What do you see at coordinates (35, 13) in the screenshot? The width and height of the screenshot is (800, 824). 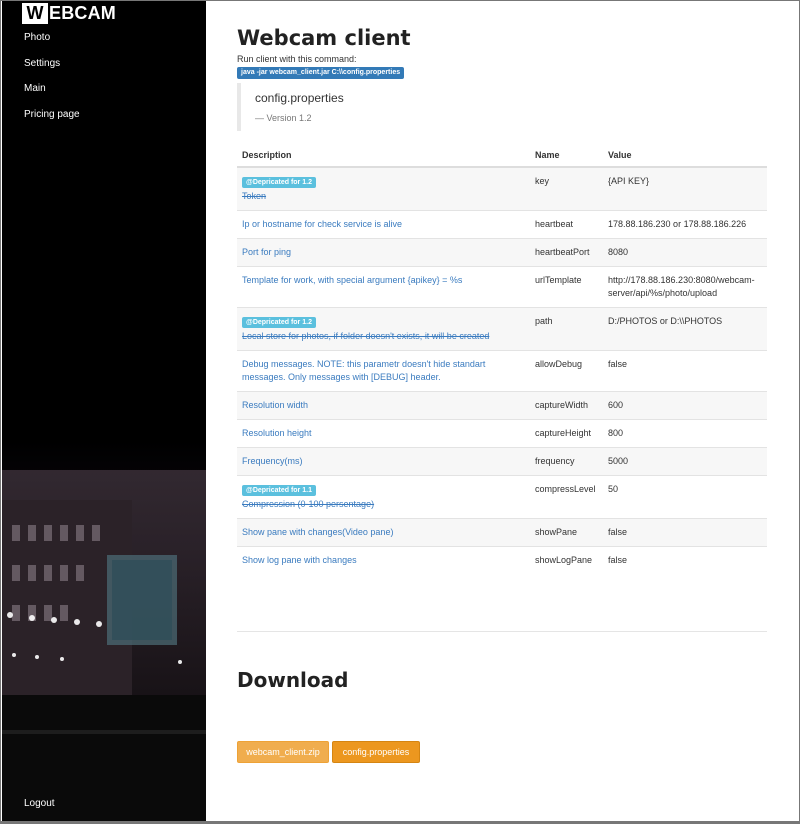 I see `logo-letter: W` at bounding box center [35, 13].